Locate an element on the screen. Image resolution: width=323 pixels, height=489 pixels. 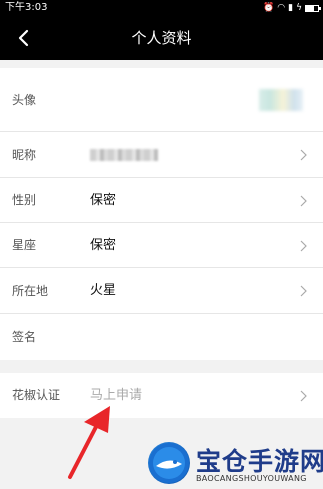
row-certification: 花椒认证 马上申请 is located at coordinates (161, 395).